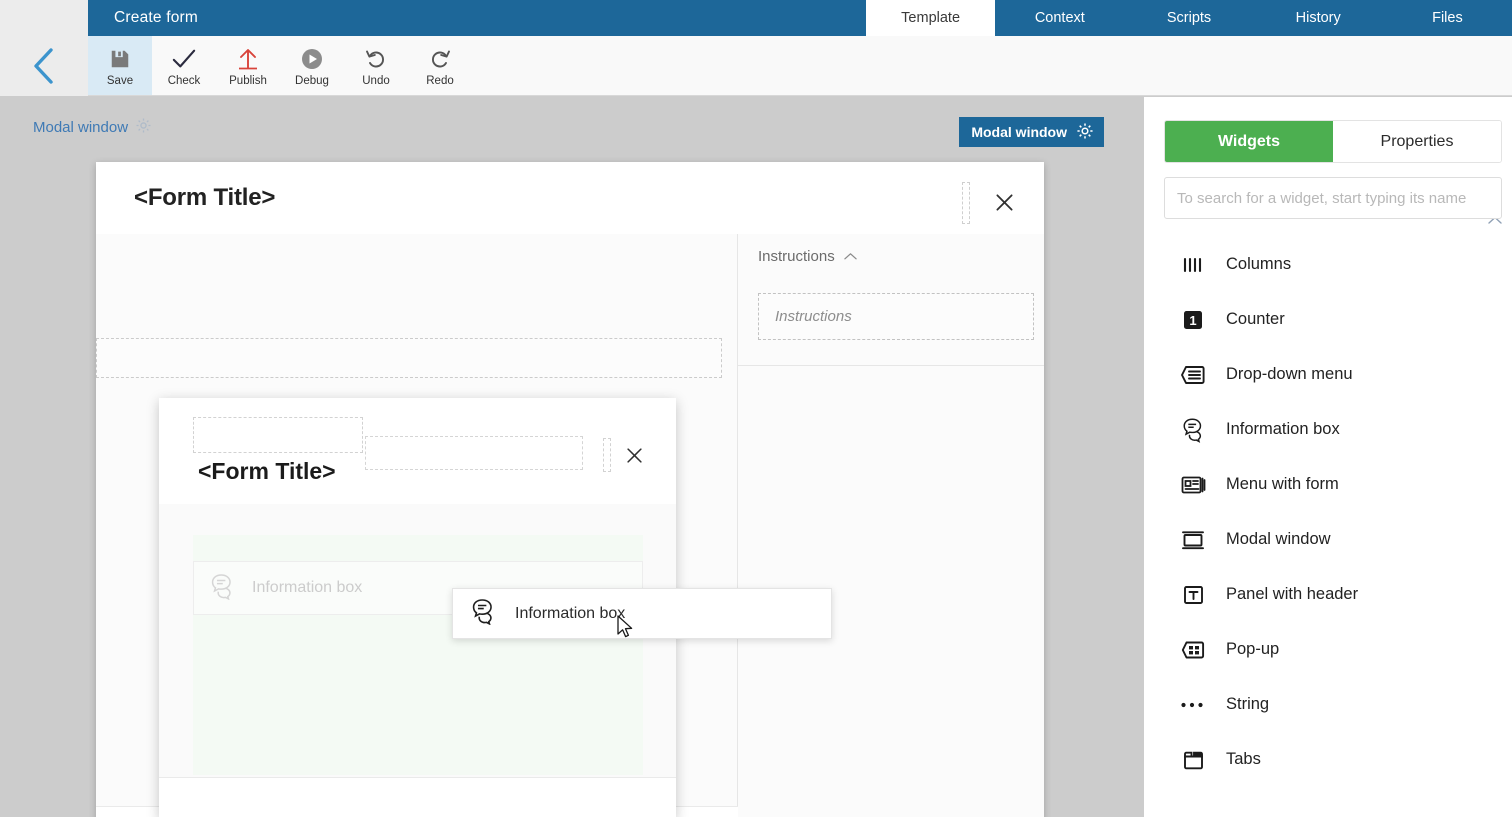 Image resolution: width=1512 pixels, height=817 pixels. Describe the element at coordinates (607, 455) in the screenshot. I see `ghost-header-handle` at that location.